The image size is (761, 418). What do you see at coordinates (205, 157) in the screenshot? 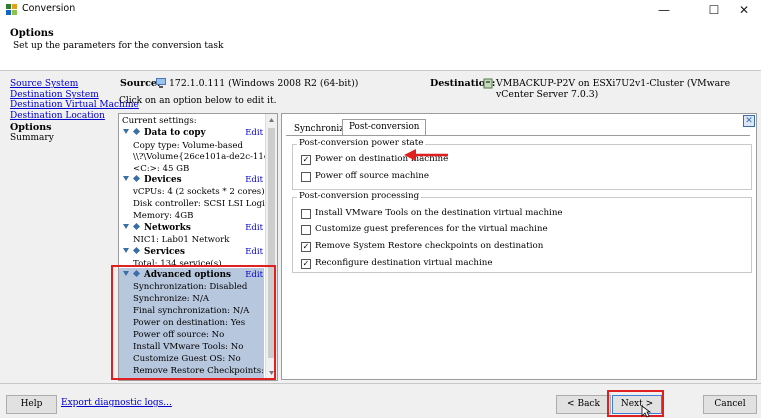
I see `setting-line: \\?\Volume{26ce101a-de2c-11e6-a2·` at bounding box center [205, 157].